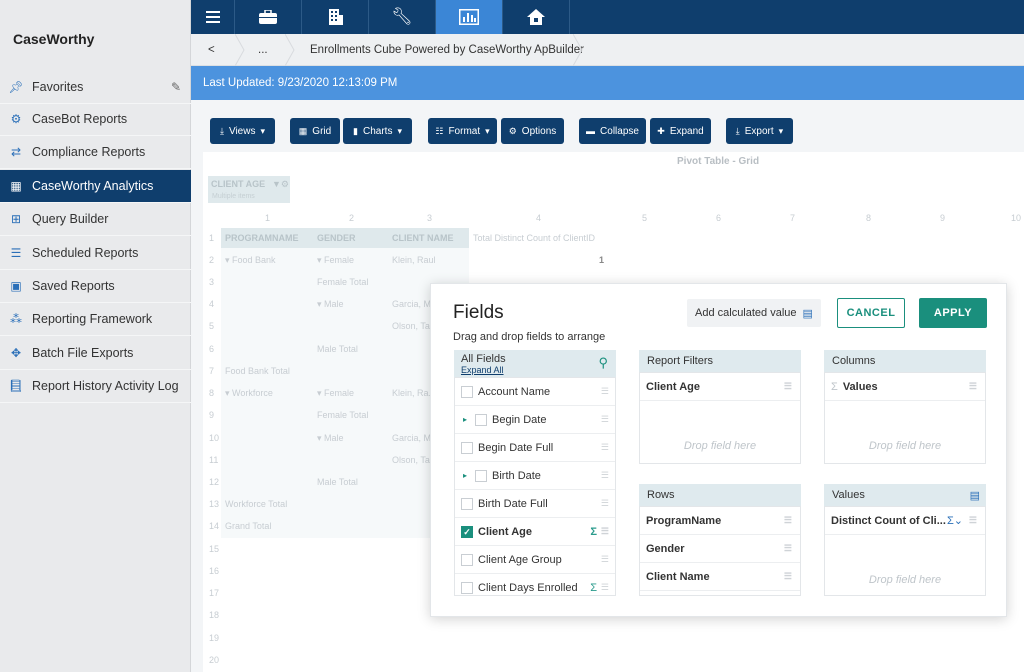 The width and height of the screenshot is (1024, 672). I want to click on sigma-icon: Σ, so click(593, 531).